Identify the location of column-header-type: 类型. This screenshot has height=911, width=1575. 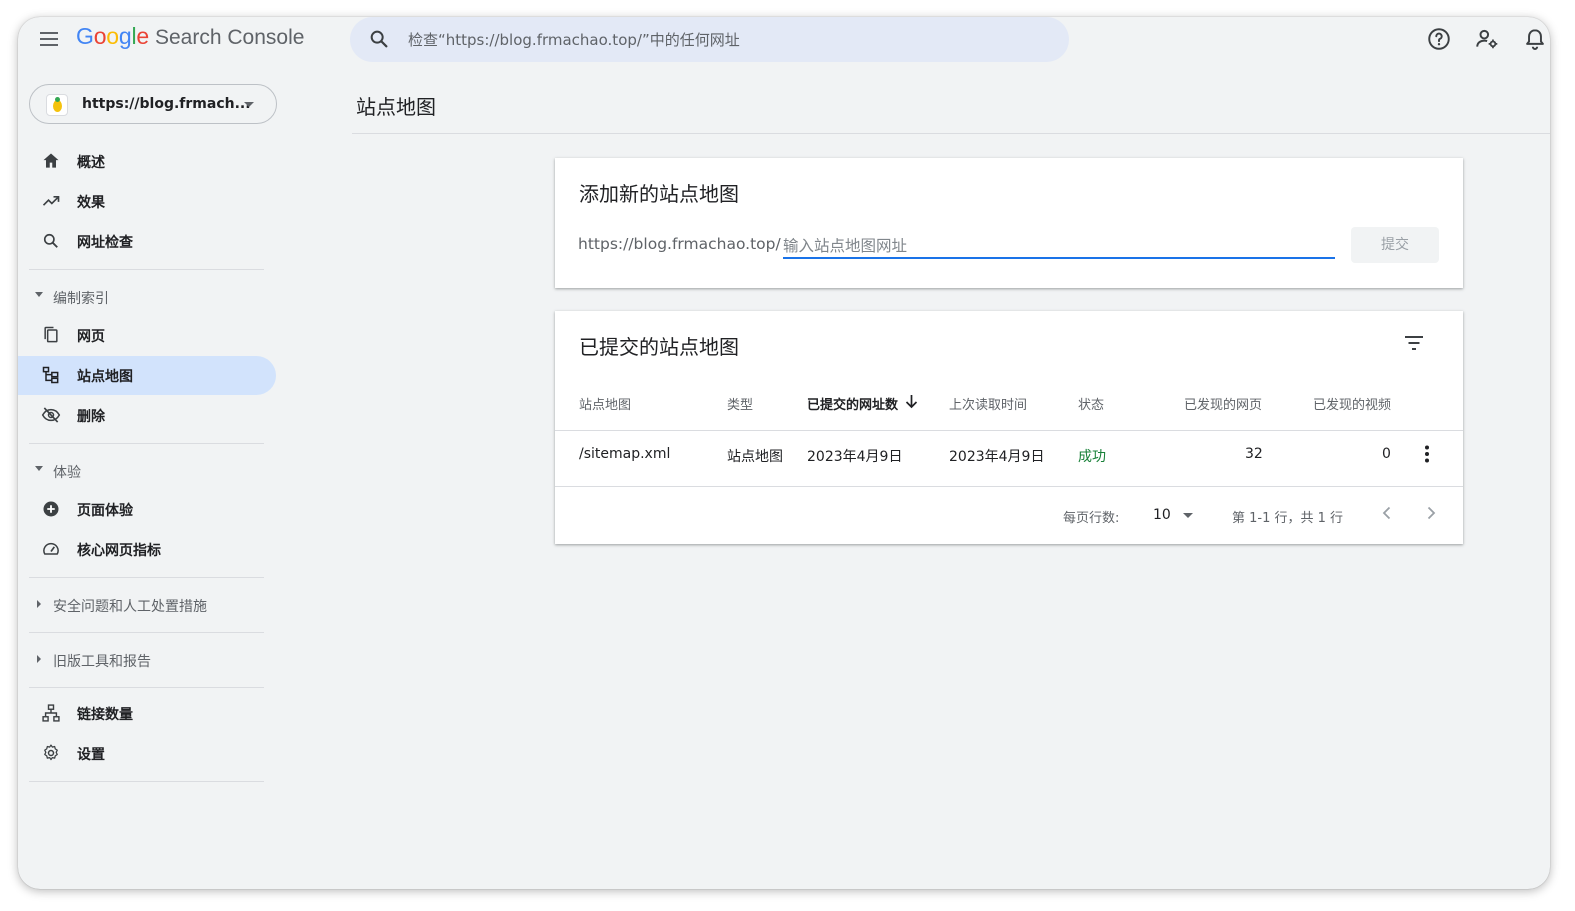
(740, 403).